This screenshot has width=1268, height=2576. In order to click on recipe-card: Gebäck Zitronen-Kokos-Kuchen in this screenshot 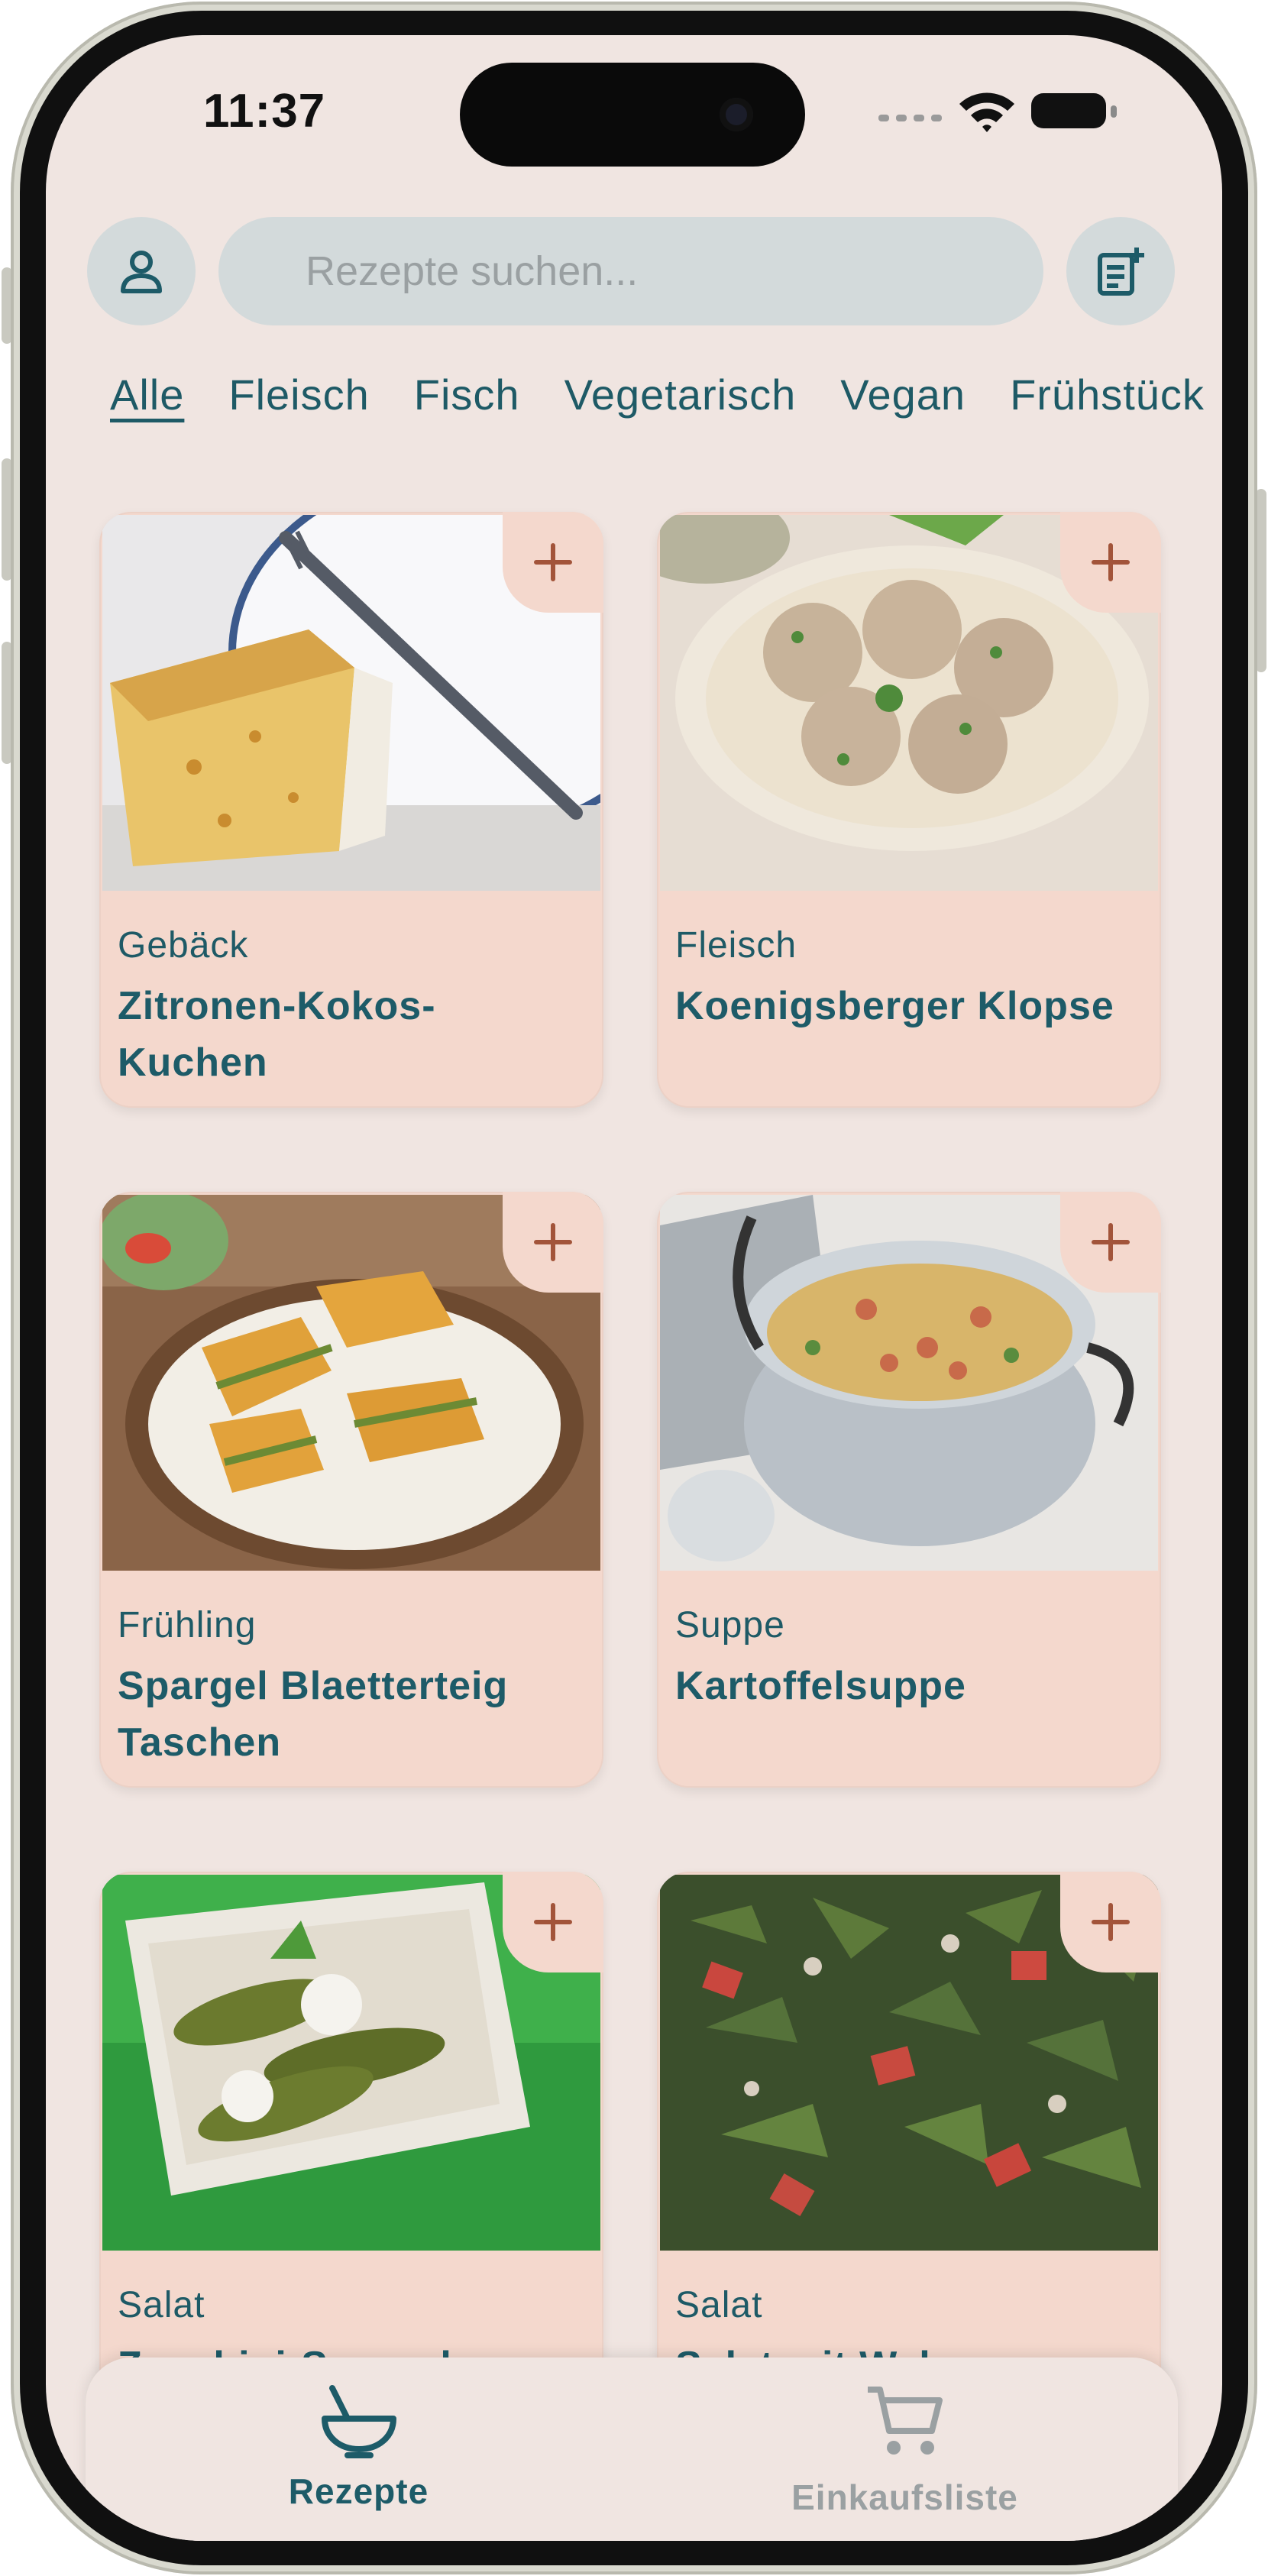, I will do `click(351, 810)`.